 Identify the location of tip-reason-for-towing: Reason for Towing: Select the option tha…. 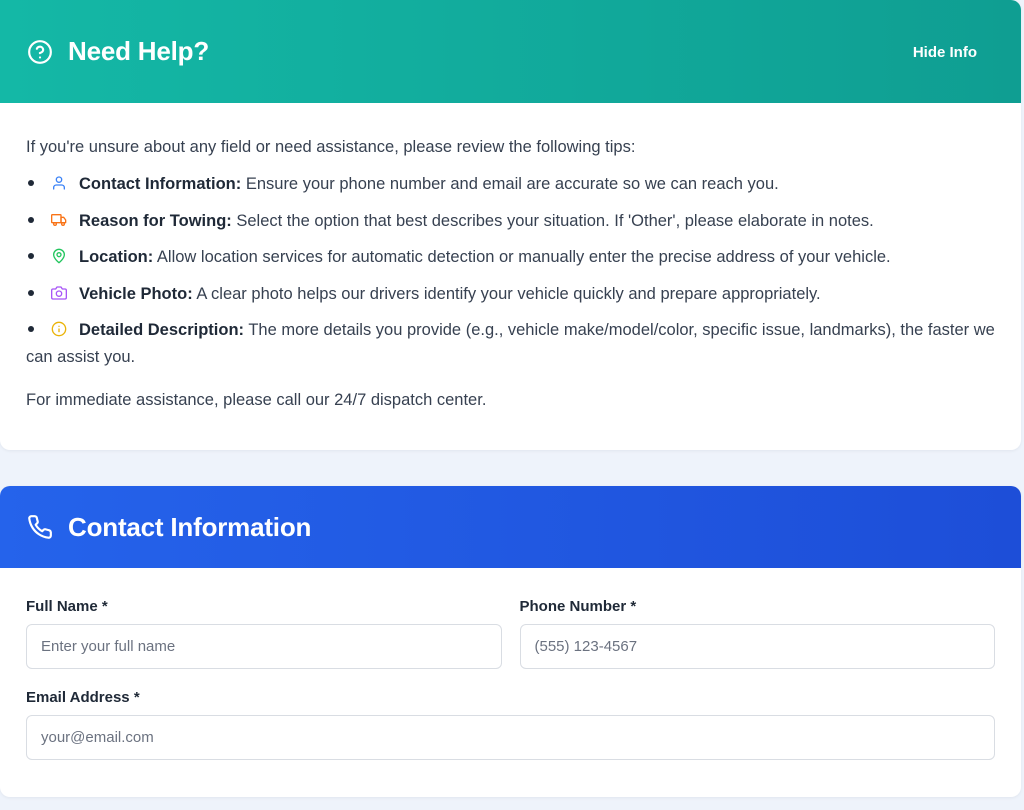
(510, 221).